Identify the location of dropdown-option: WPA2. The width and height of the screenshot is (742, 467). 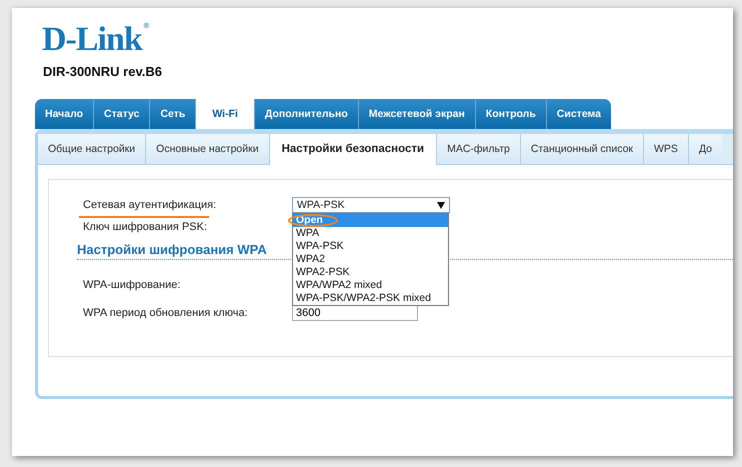
(370, 259).